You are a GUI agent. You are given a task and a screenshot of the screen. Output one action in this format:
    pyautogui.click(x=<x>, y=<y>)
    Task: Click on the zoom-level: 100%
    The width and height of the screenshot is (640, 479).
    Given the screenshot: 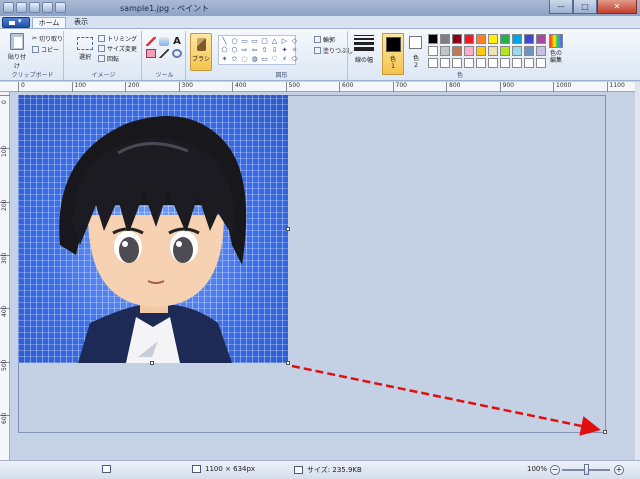 What is the action you would take?
    pyautogui.click(x=537, y=469)
    